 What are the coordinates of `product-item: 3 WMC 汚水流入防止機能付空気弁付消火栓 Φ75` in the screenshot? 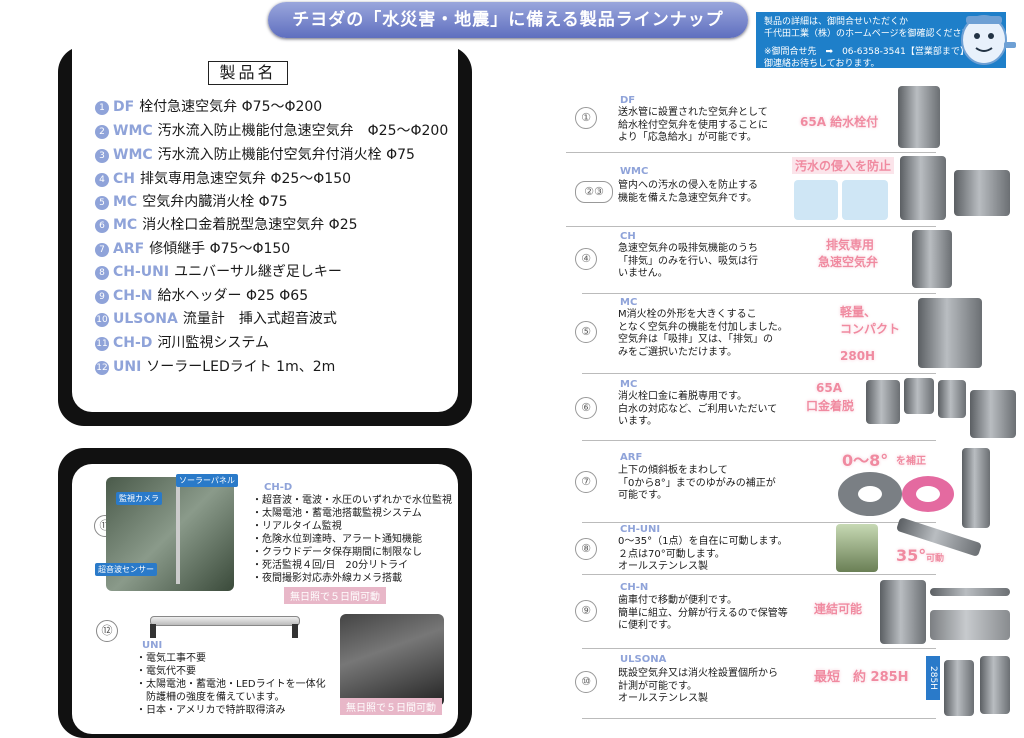 It's located at (255, 155).